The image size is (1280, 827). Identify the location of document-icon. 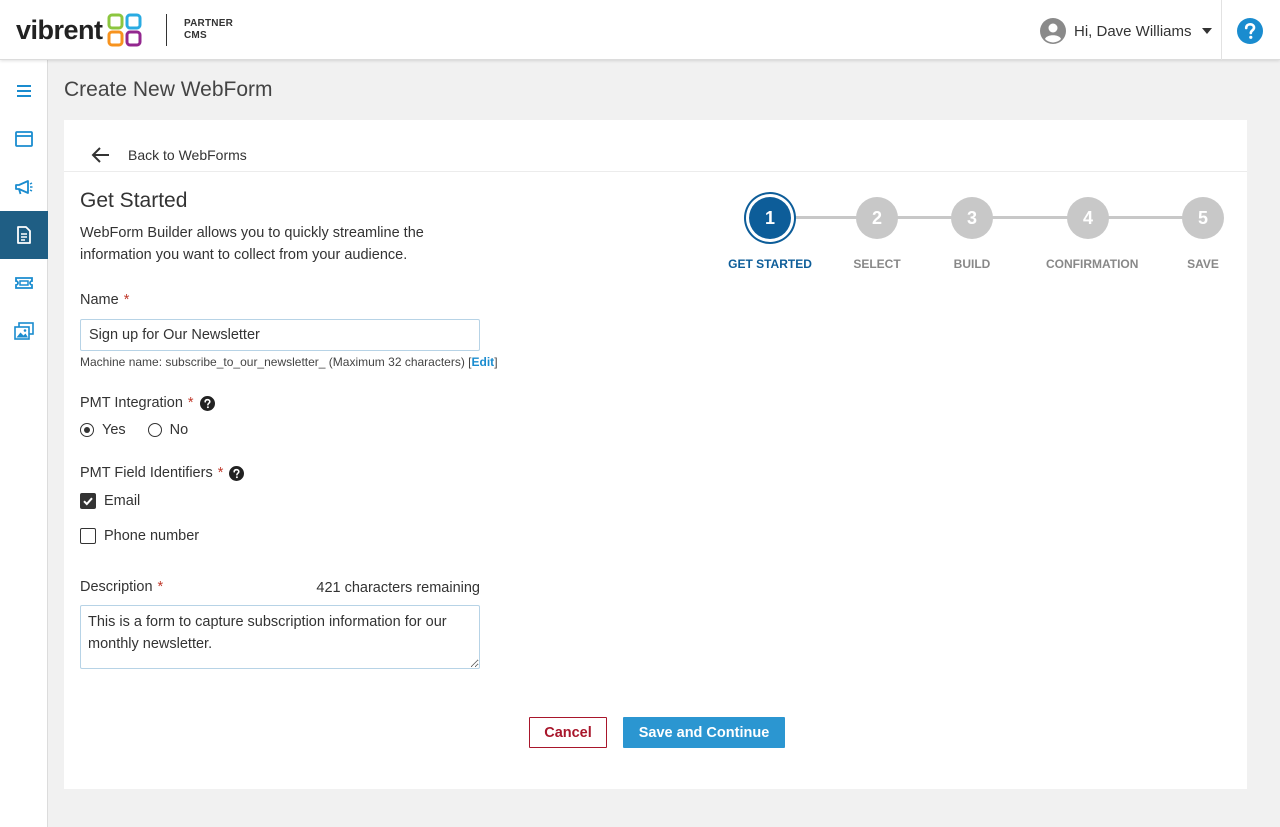
(24, 235).